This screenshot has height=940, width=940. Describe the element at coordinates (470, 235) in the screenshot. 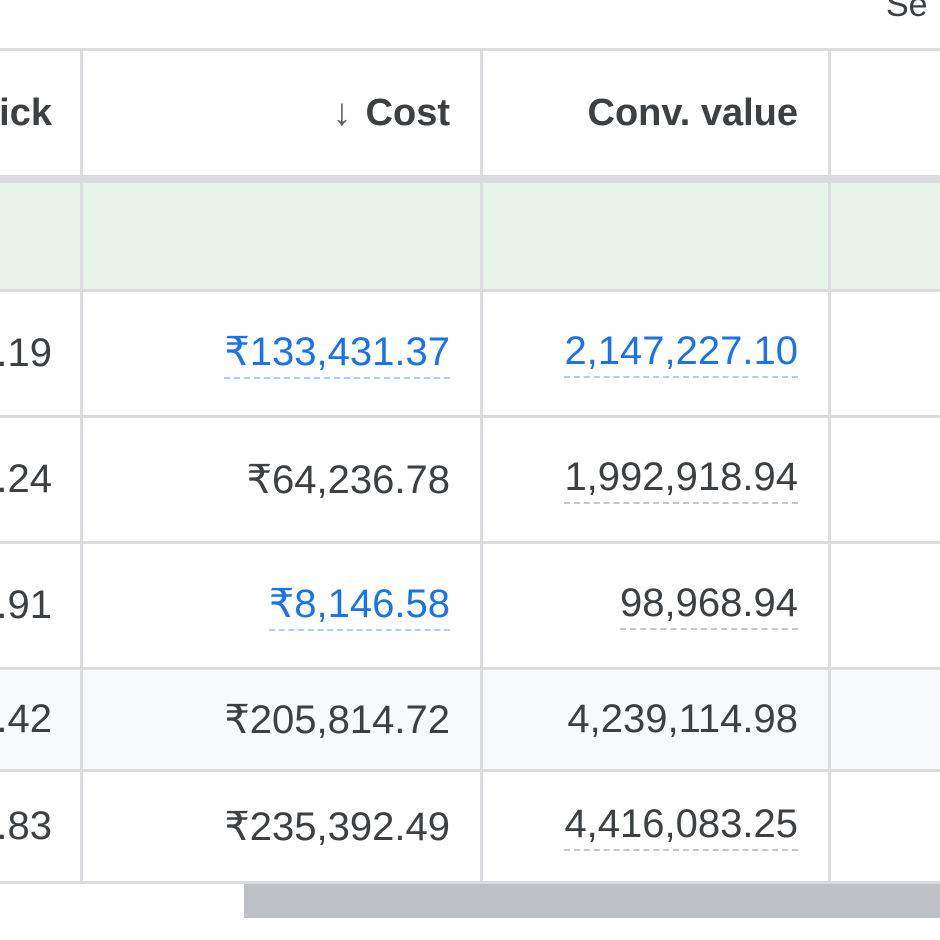

I see `totals-row` at that location.